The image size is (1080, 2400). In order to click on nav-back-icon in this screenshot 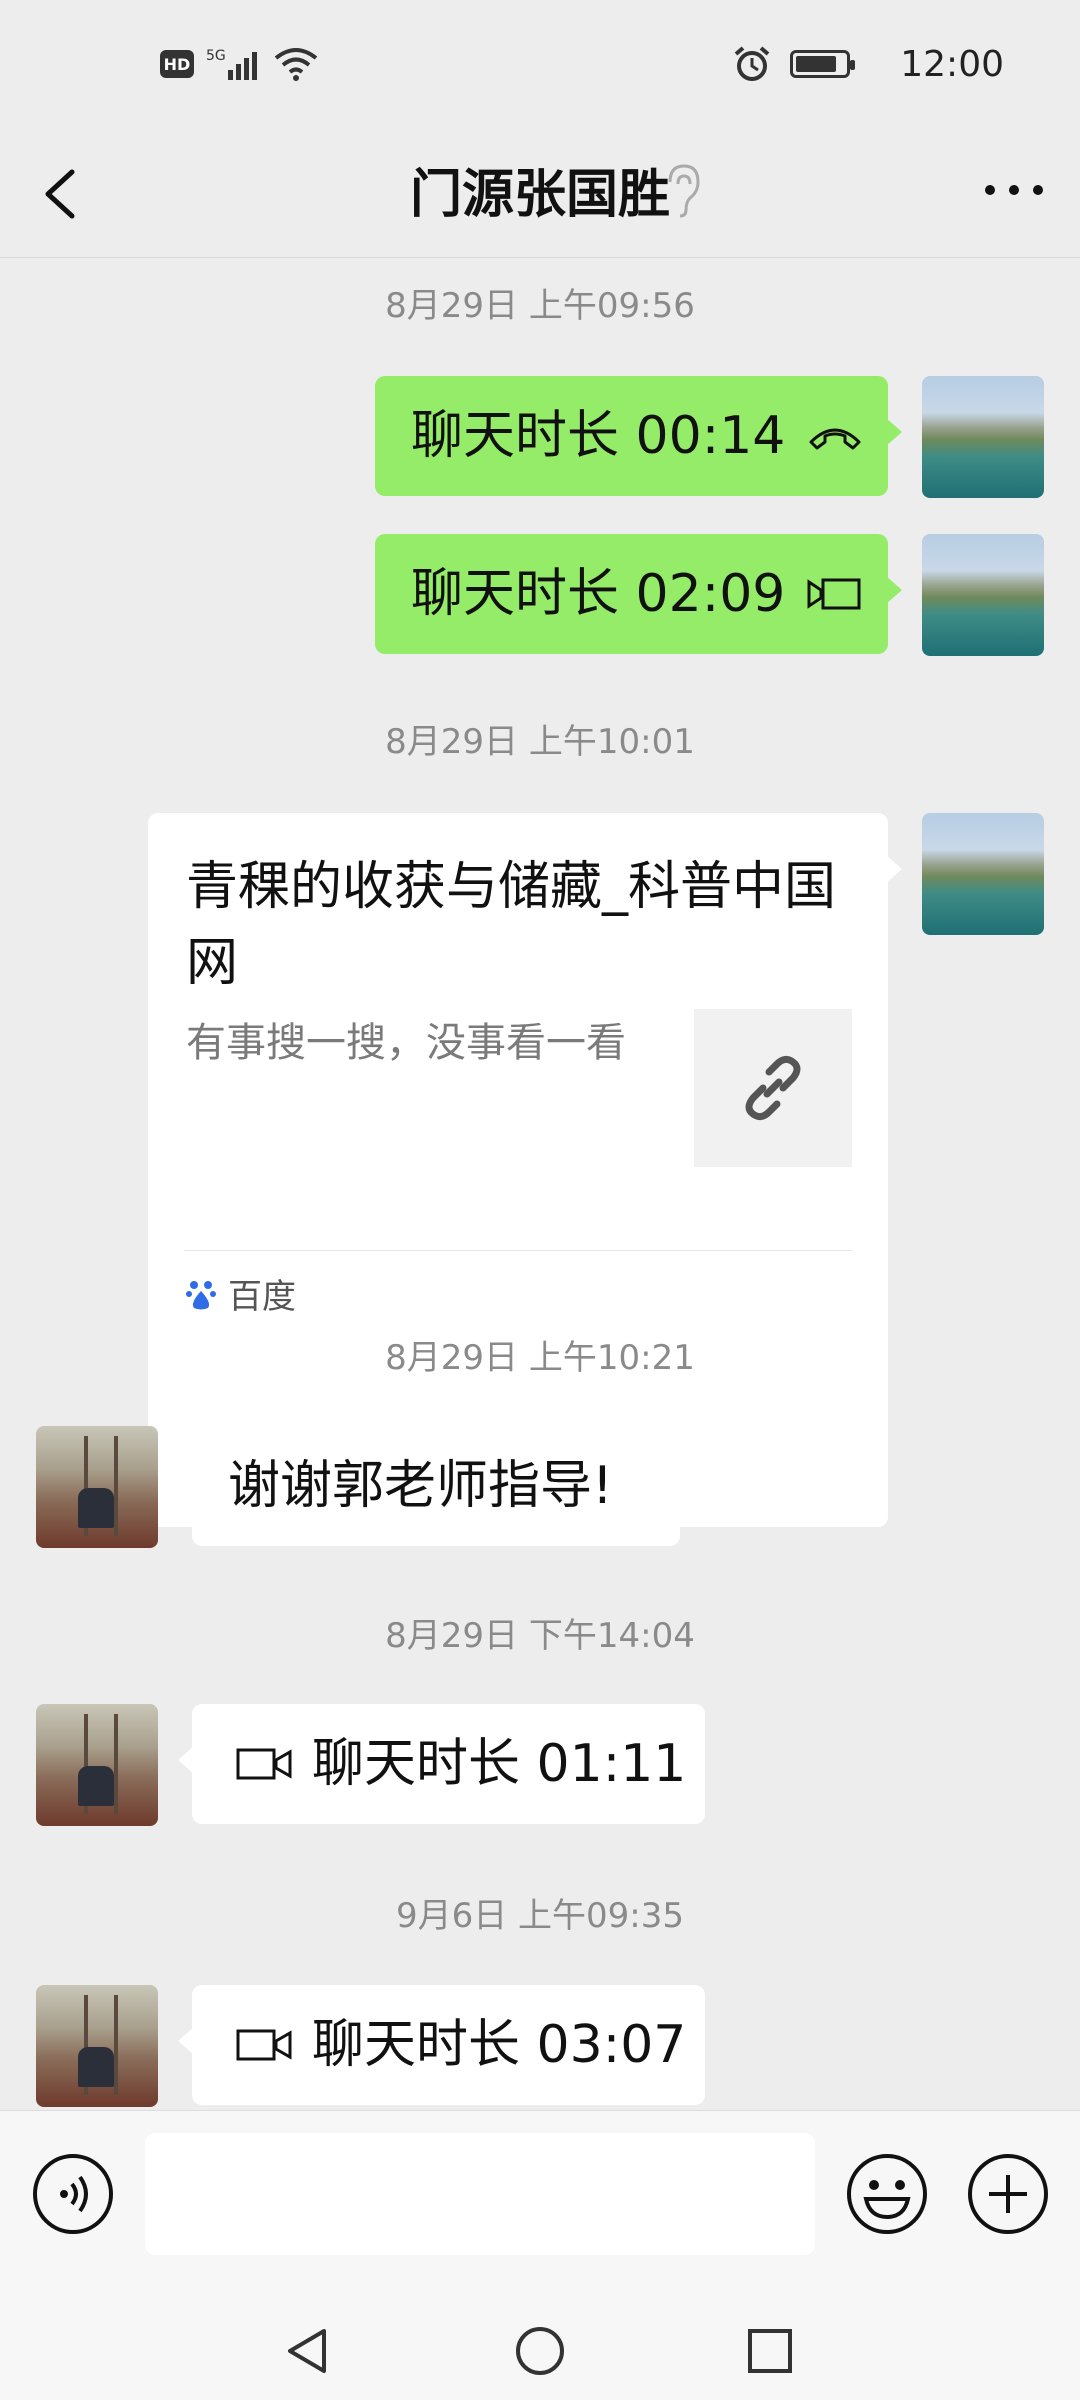, I will do `click(308, 2351)`.